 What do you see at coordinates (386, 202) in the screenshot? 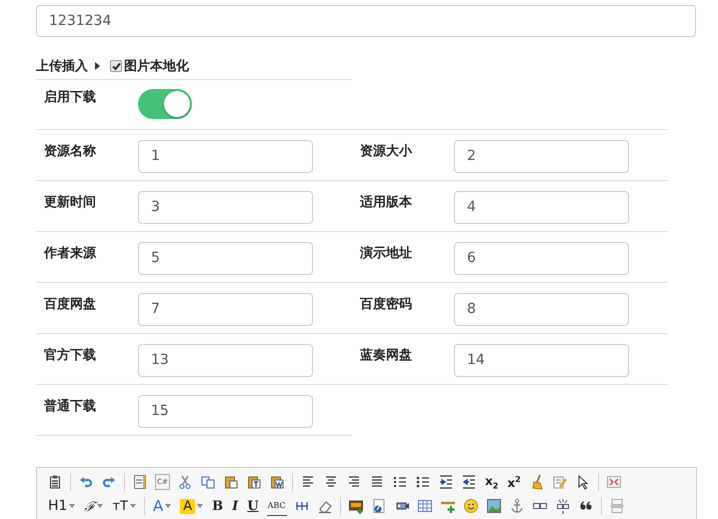
I see `field-label: 适用版本` at bounding box center [386, 202].